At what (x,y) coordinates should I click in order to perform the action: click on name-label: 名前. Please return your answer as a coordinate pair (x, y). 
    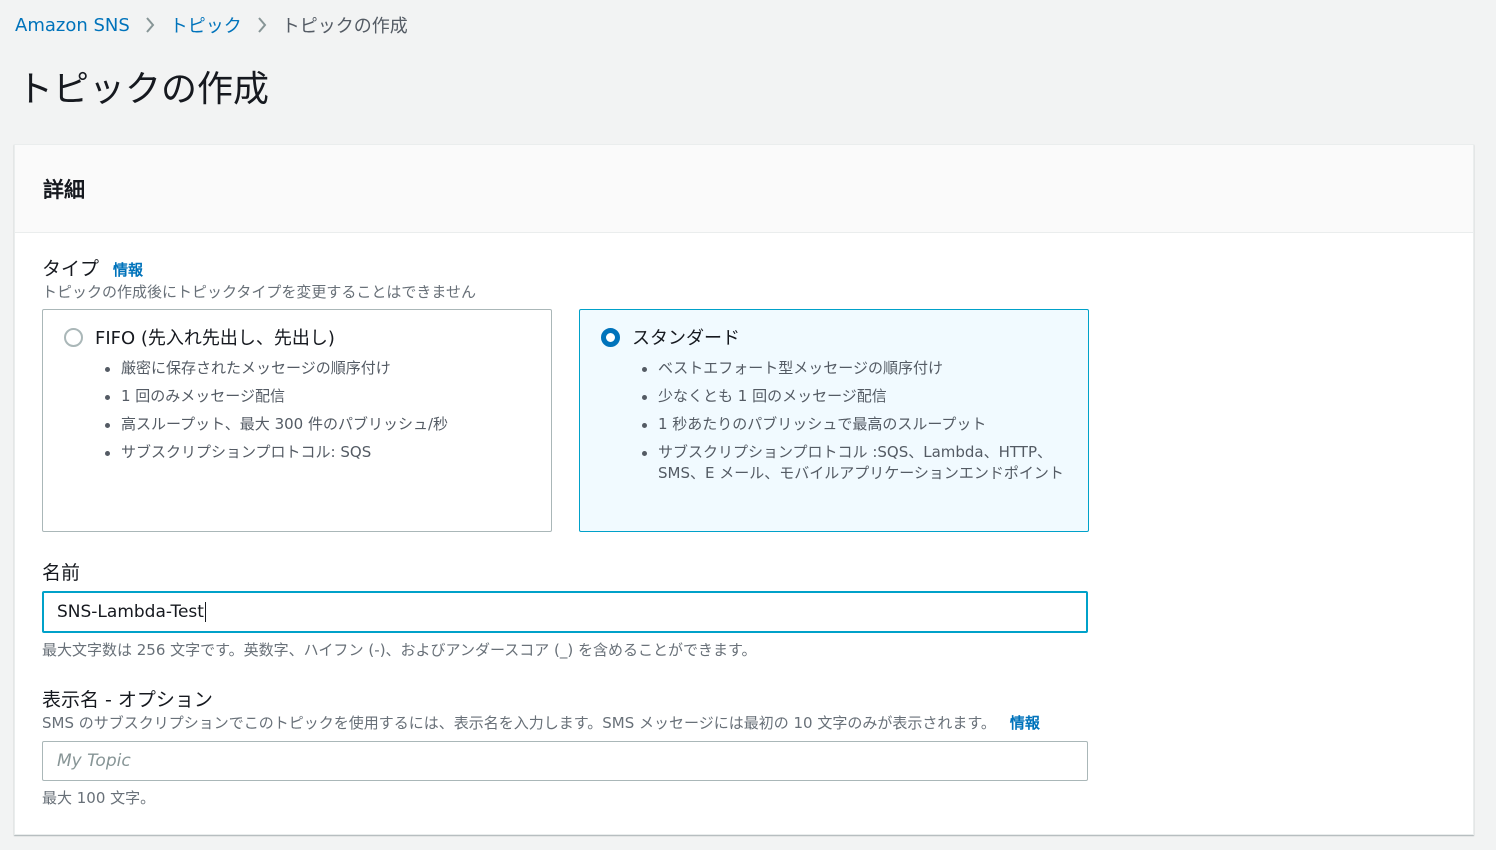
    Looking at the image, I should click on (61, 573).